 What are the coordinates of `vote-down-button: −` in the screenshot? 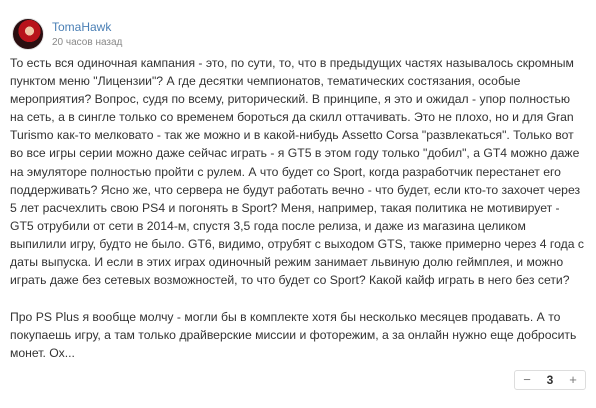 It's located at (527, 380).